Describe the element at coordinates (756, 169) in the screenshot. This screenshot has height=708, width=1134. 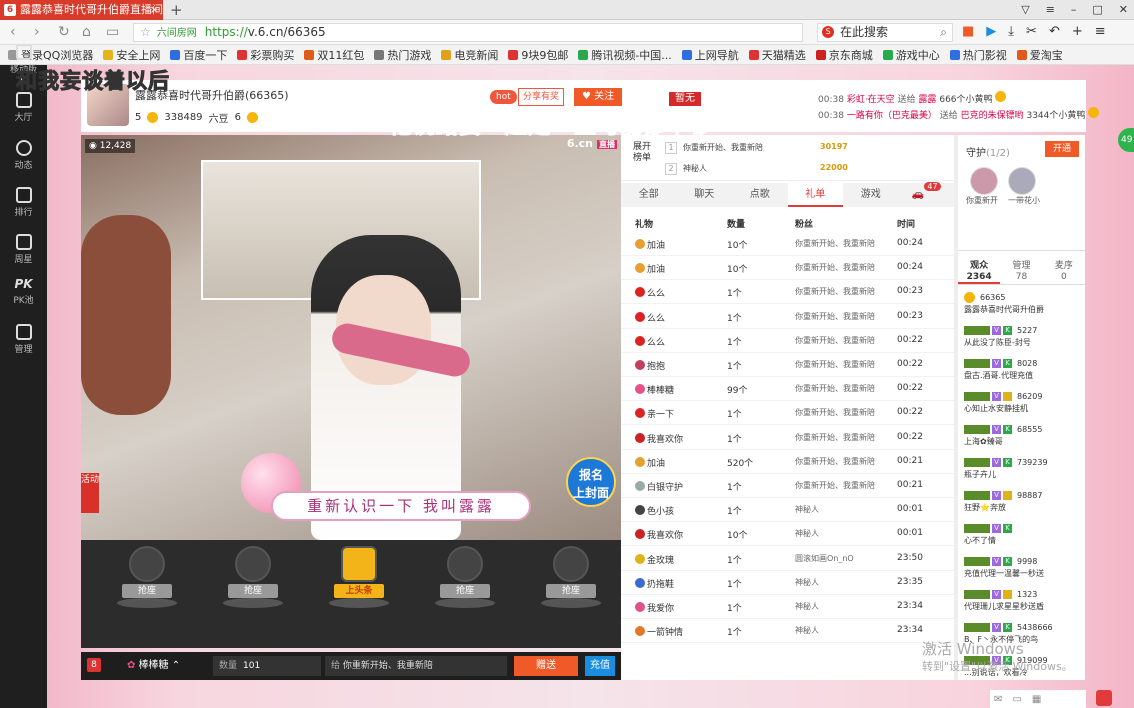
I see `ranking-row: 2 神秘人 22000` at that location.